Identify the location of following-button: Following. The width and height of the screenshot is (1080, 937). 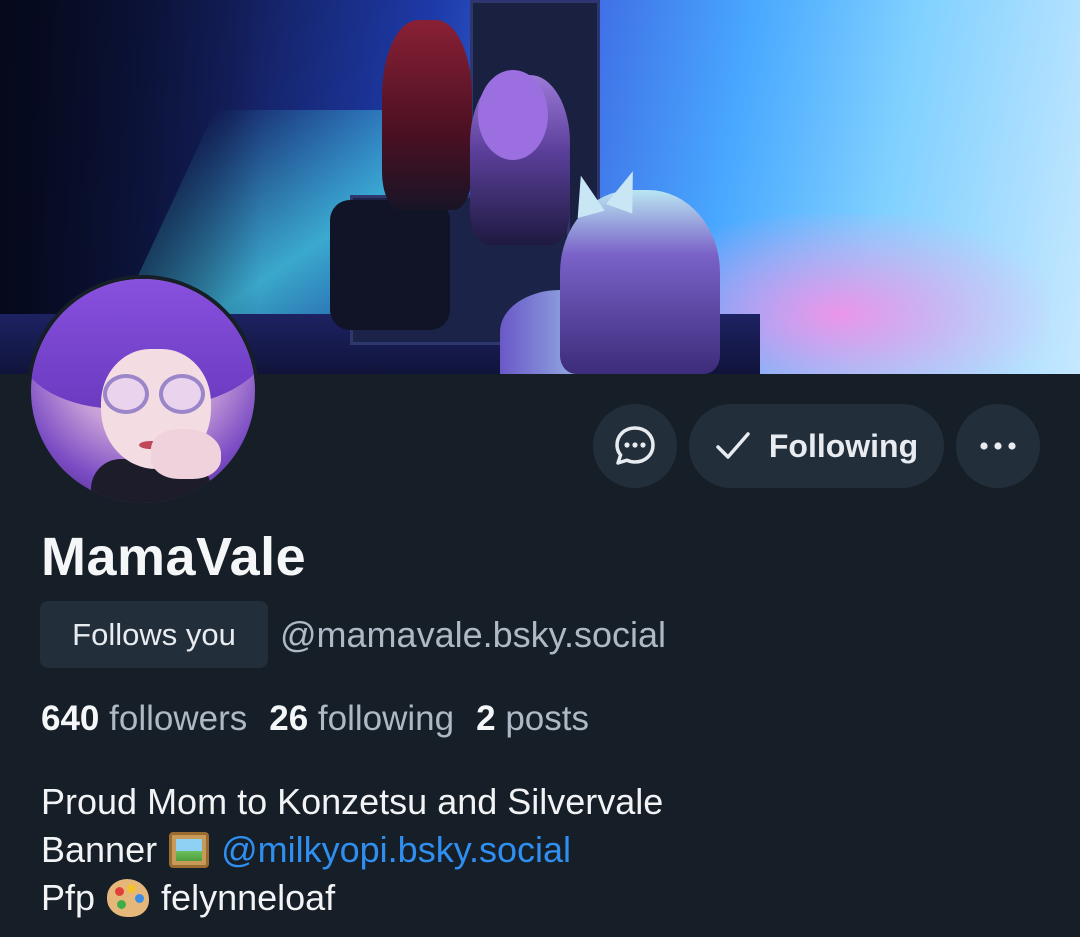
(816, 446).